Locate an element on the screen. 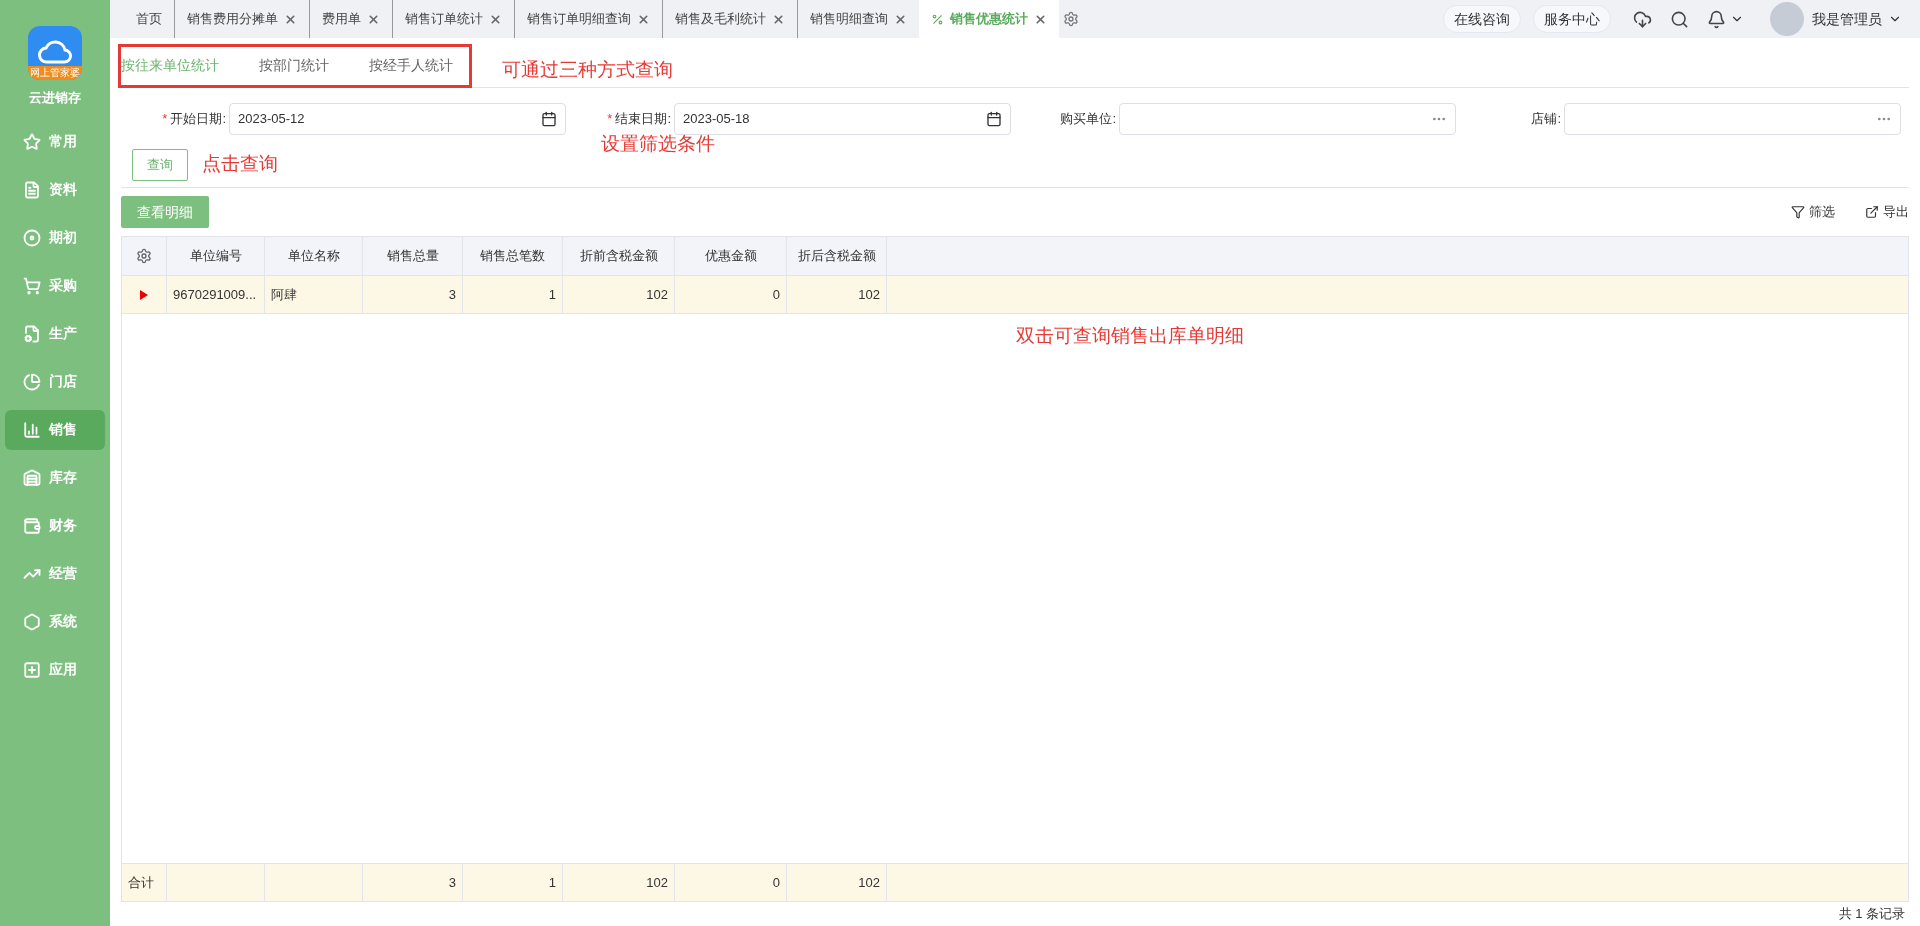 The image size is (1920, 926). record-count: 共 1 条记录 is located at coordinates (1871, 914).